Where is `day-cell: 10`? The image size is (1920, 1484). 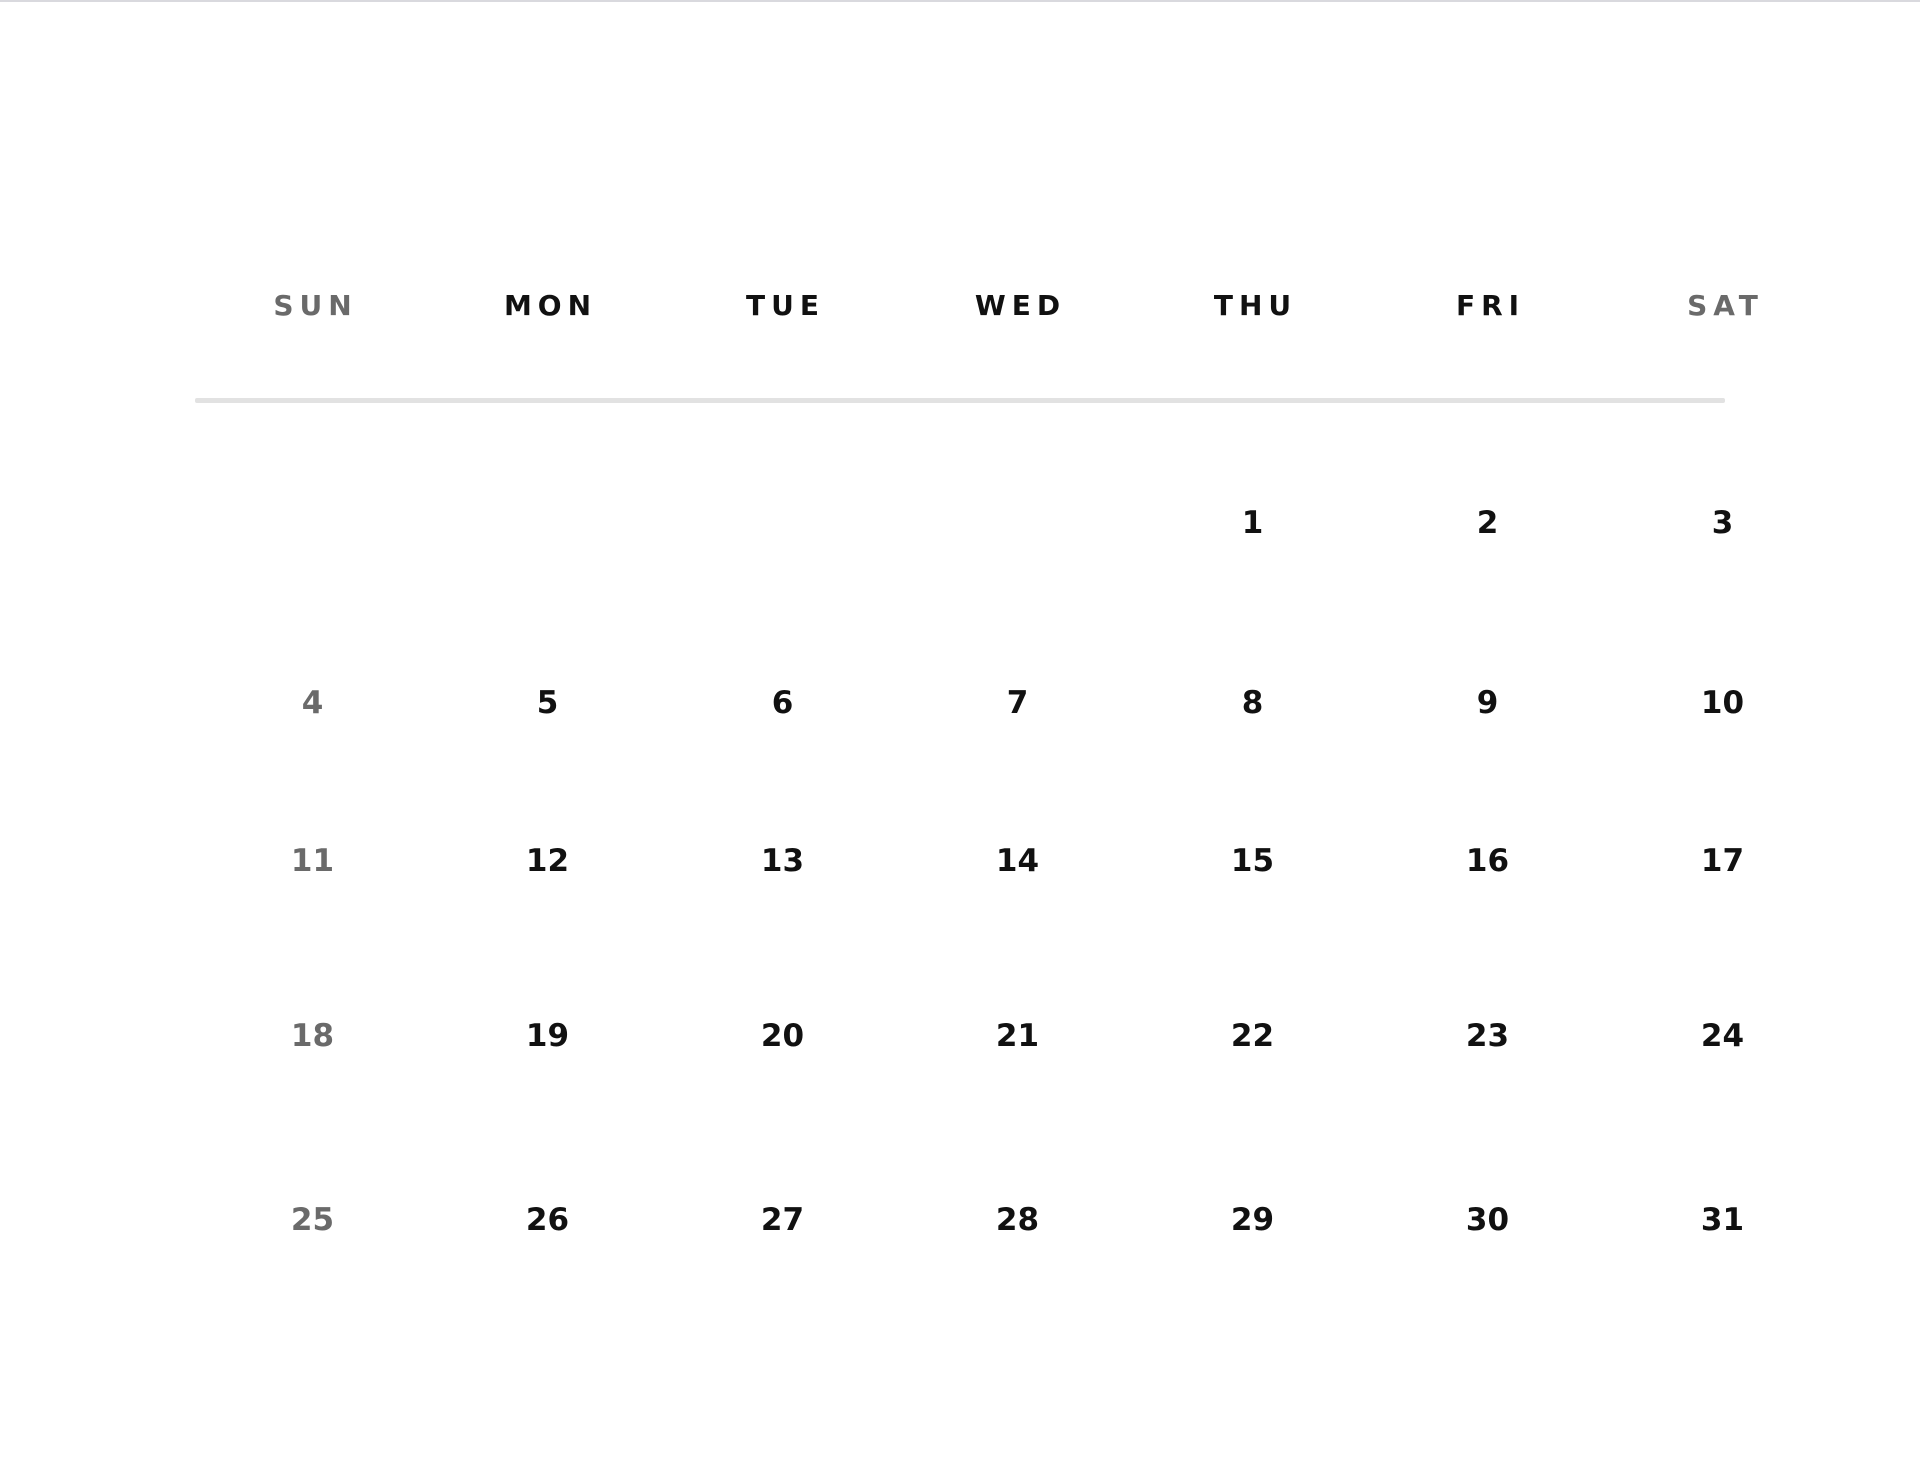 day-cell: 10 is located at coordinates (1722, 703).